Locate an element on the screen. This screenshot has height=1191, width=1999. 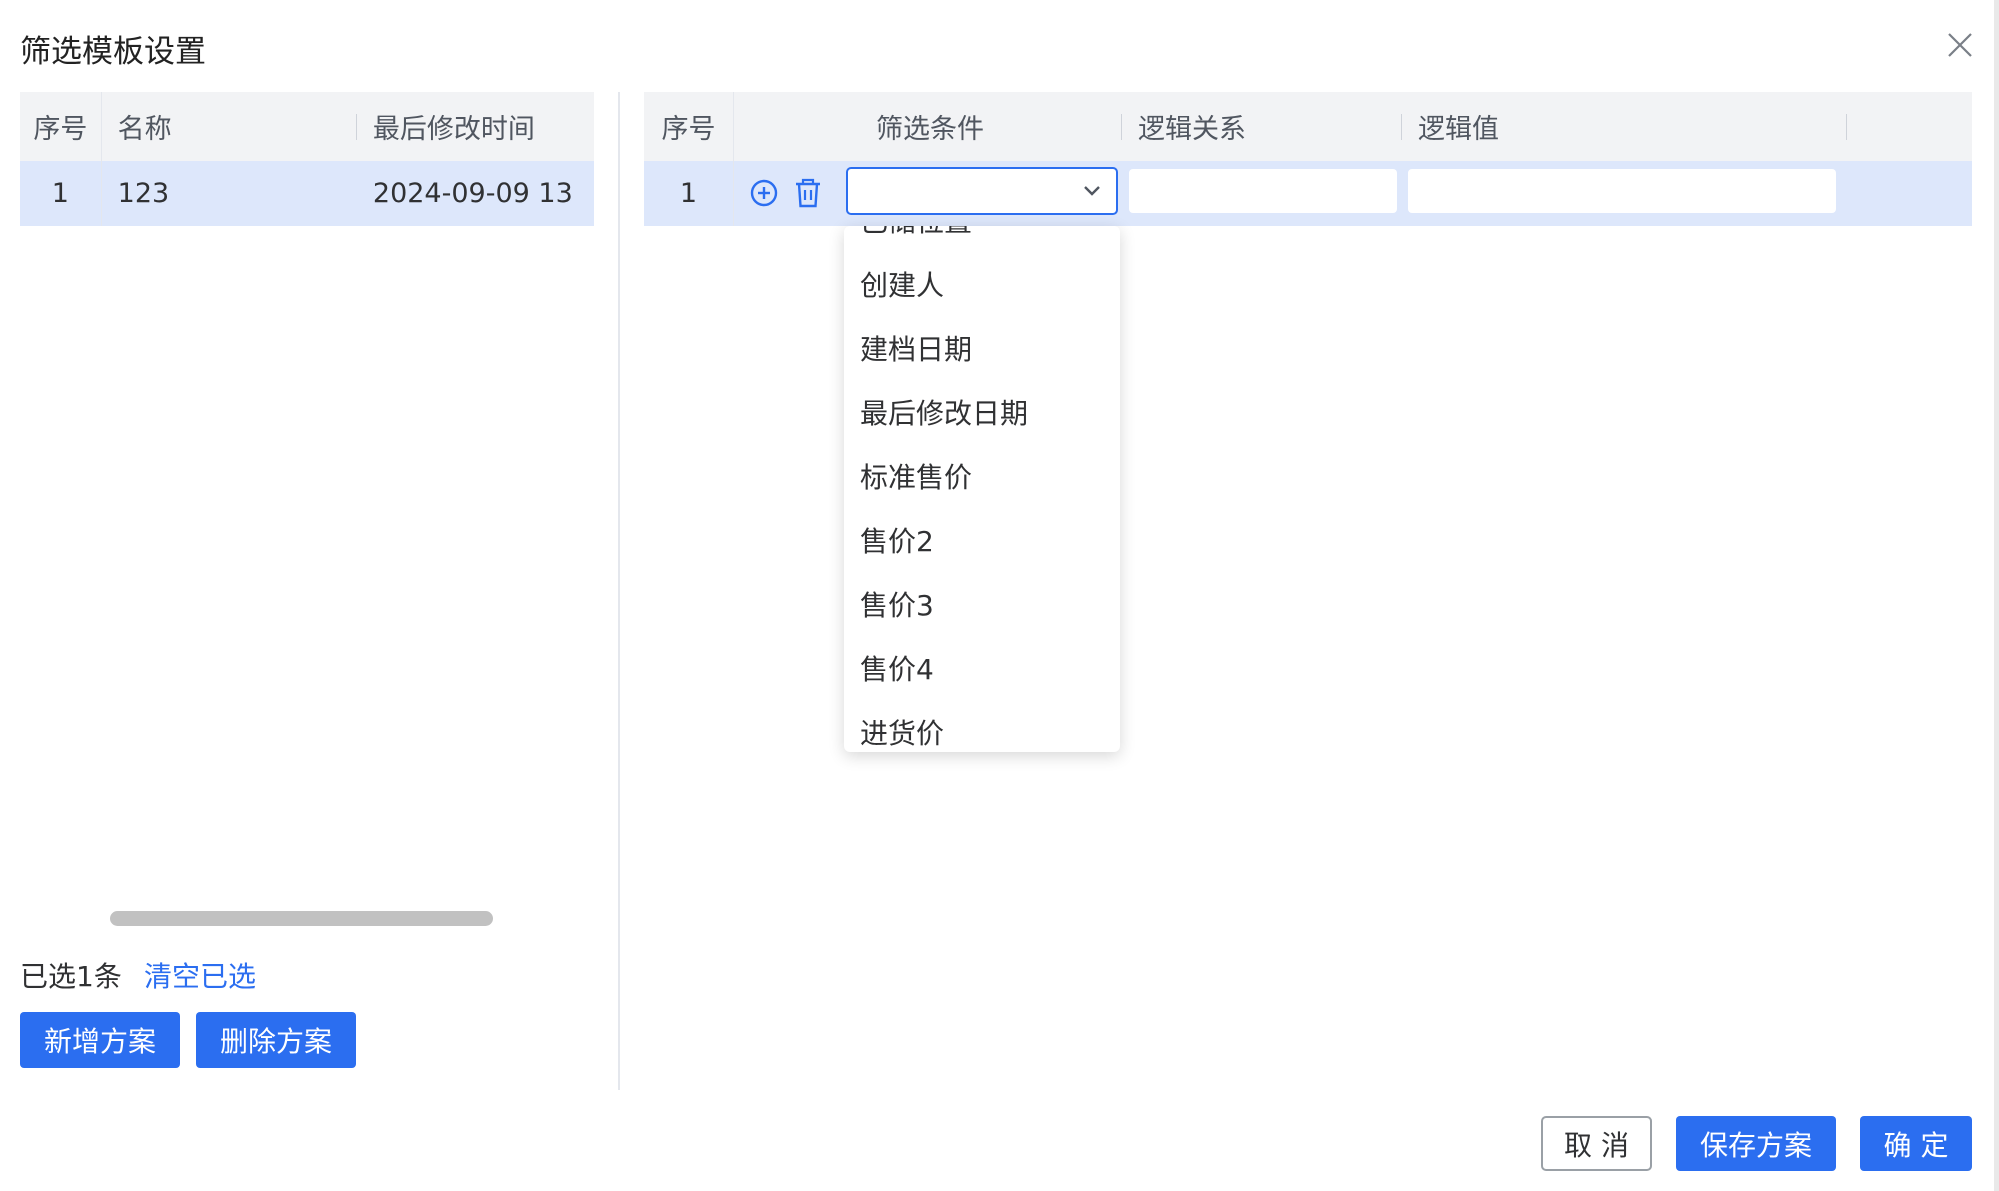
scheme-table: 序号 名称 最后修改时间 1 123 2024-09-09 13 is located at coordinates (307, 159).